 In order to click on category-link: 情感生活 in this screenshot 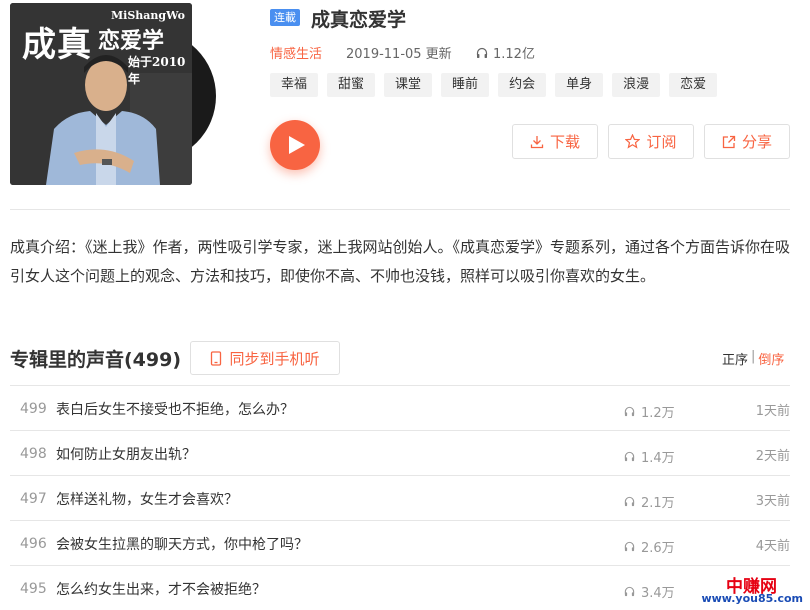, I will do `click(296, 52)`.